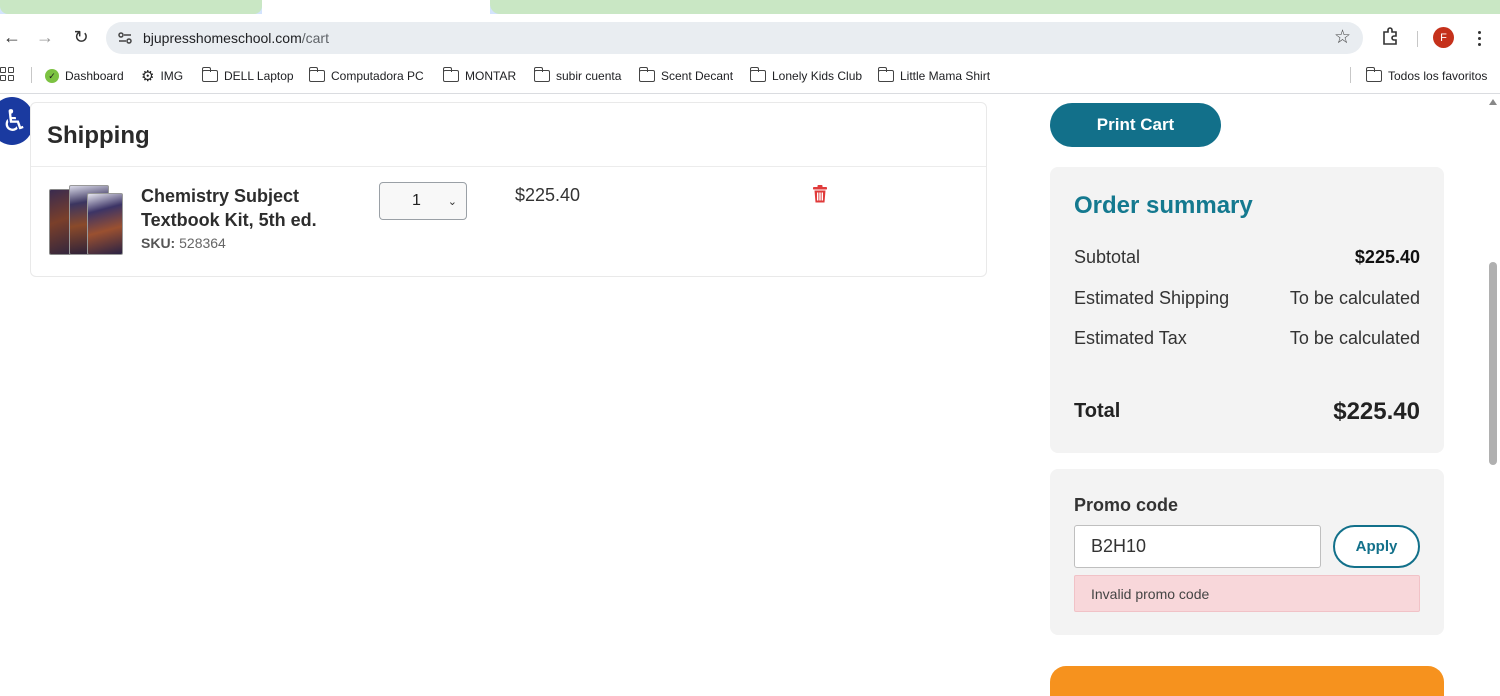  Describe the element at coordinates (158, 243) in the screenshot. I see `sku-label: SKU:` at that location.